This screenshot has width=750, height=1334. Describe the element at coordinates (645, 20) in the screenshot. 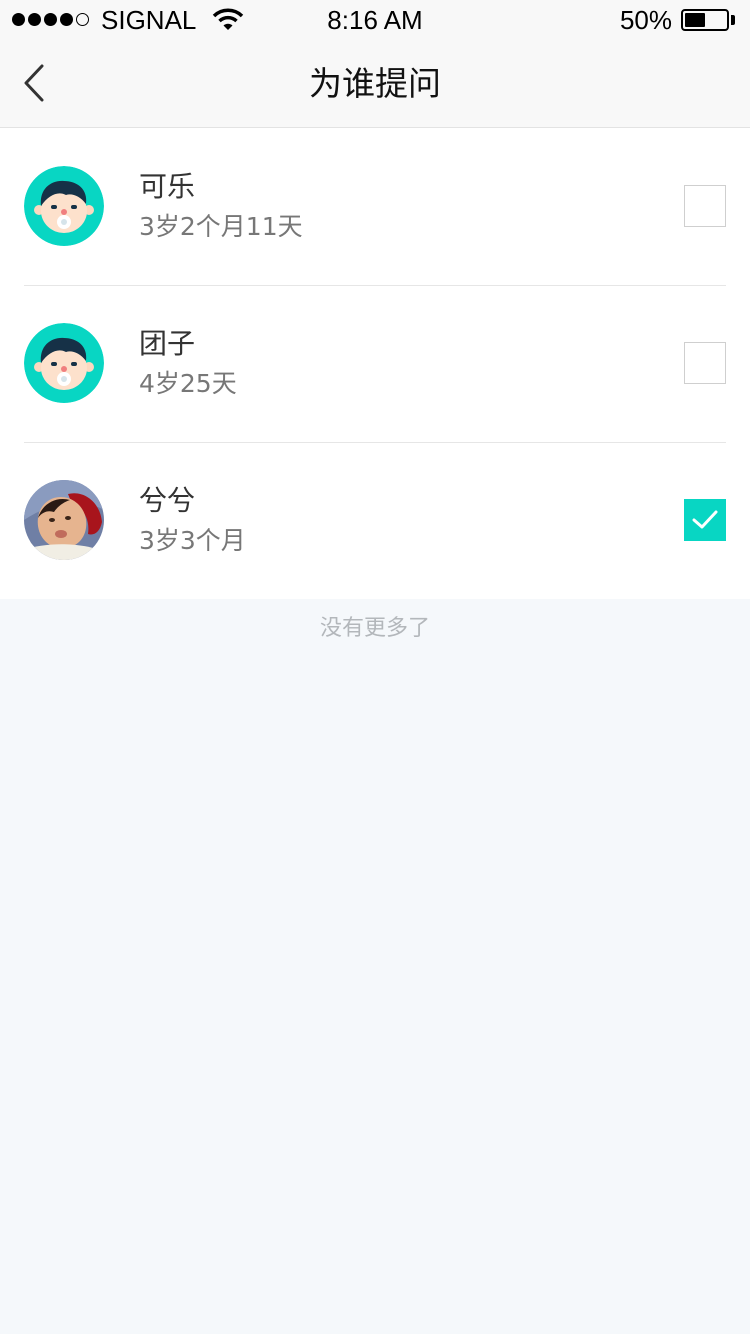

I see `battery-percentage: 50%` at that location.